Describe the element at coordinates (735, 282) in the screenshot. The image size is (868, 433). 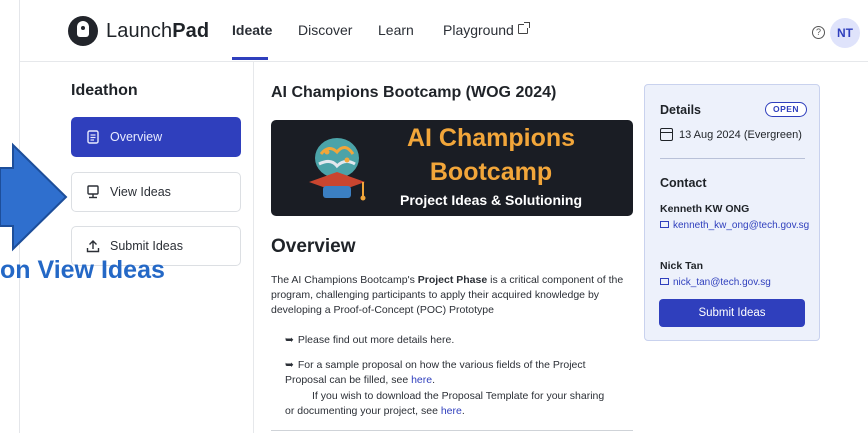
I see `contact-email-link: nick_tan@tech.gov.sg` at that location.